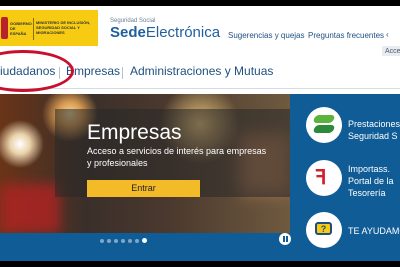  Describe the element at coordinates (387, 34) in the screenshot. I see `chevron-down-icon: ‹` at that location.